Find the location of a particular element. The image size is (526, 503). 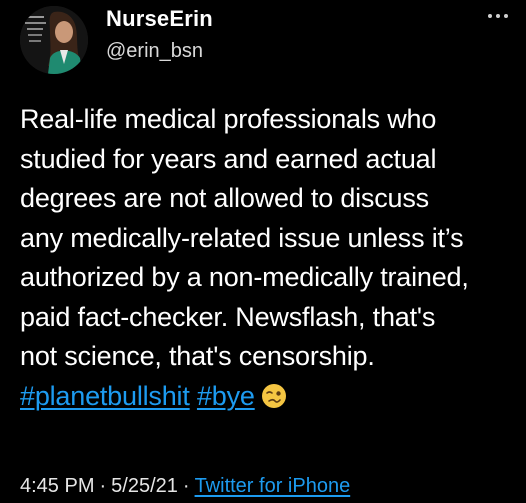

tweet-text-line: degrees are not allowed to discuss is located at coordinates (224, 198).